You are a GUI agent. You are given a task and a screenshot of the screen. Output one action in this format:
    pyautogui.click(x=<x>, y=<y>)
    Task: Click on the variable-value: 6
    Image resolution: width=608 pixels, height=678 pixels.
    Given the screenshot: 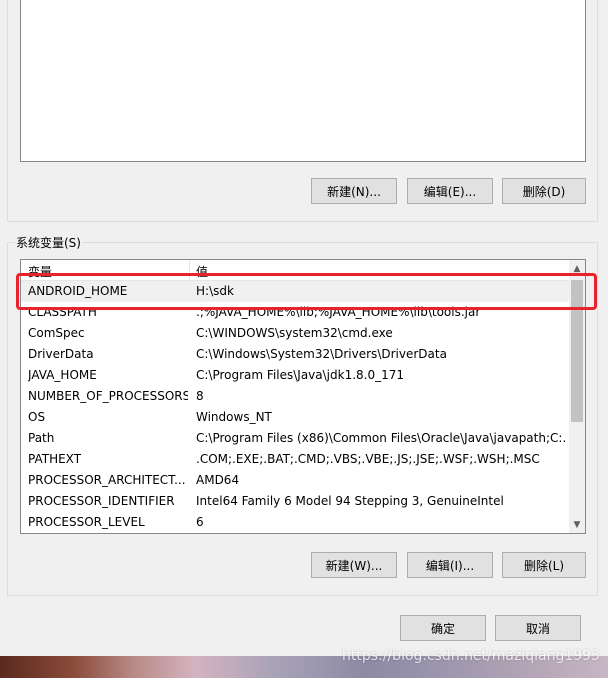 What is the action you would take?
    pyautogui.click(x=200, y=522)
    